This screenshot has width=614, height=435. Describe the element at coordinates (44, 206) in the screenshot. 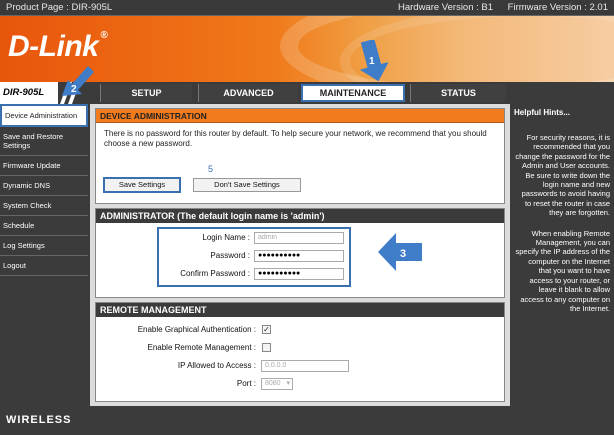

I see `sidebar-item-system-check: System Check` at that location.